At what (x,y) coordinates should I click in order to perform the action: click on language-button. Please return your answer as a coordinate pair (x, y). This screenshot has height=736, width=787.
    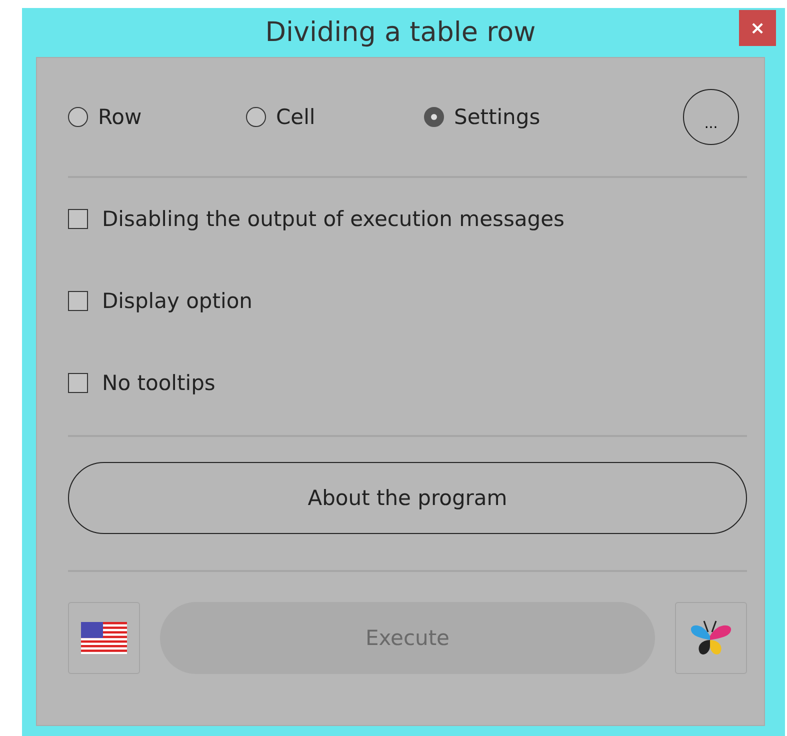
    Looking at the image, I should click on (104, 638).